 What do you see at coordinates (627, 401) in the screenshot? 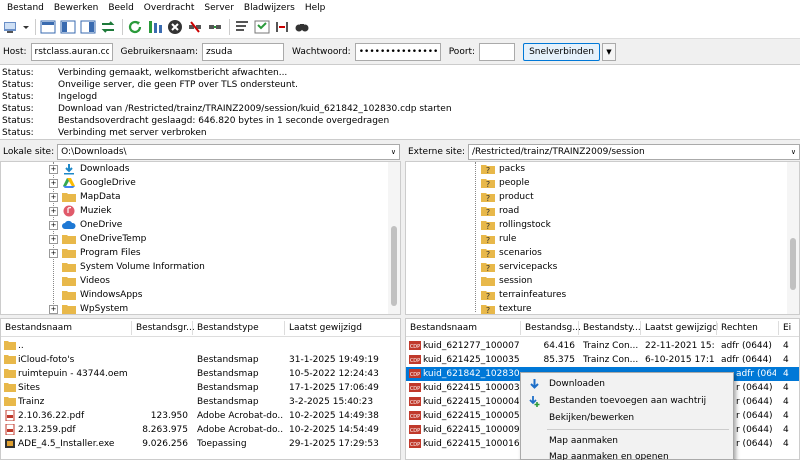
I see `menu-item-add-to-queue: Bestanden toevoegen aan wachtrij` at bounding box center [627, 401].